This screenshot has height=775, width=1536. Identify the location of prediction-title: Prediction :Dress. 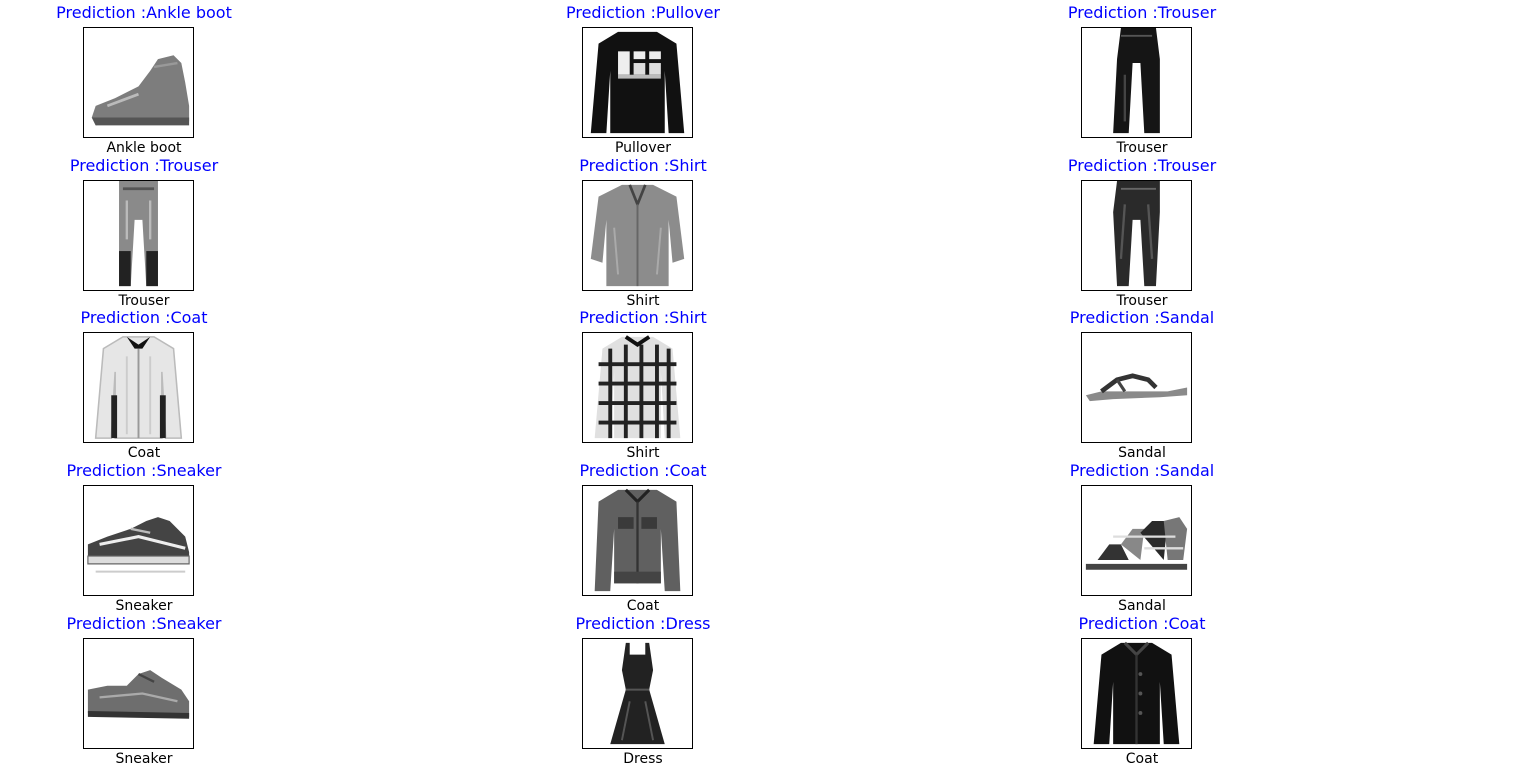
(643, 623).